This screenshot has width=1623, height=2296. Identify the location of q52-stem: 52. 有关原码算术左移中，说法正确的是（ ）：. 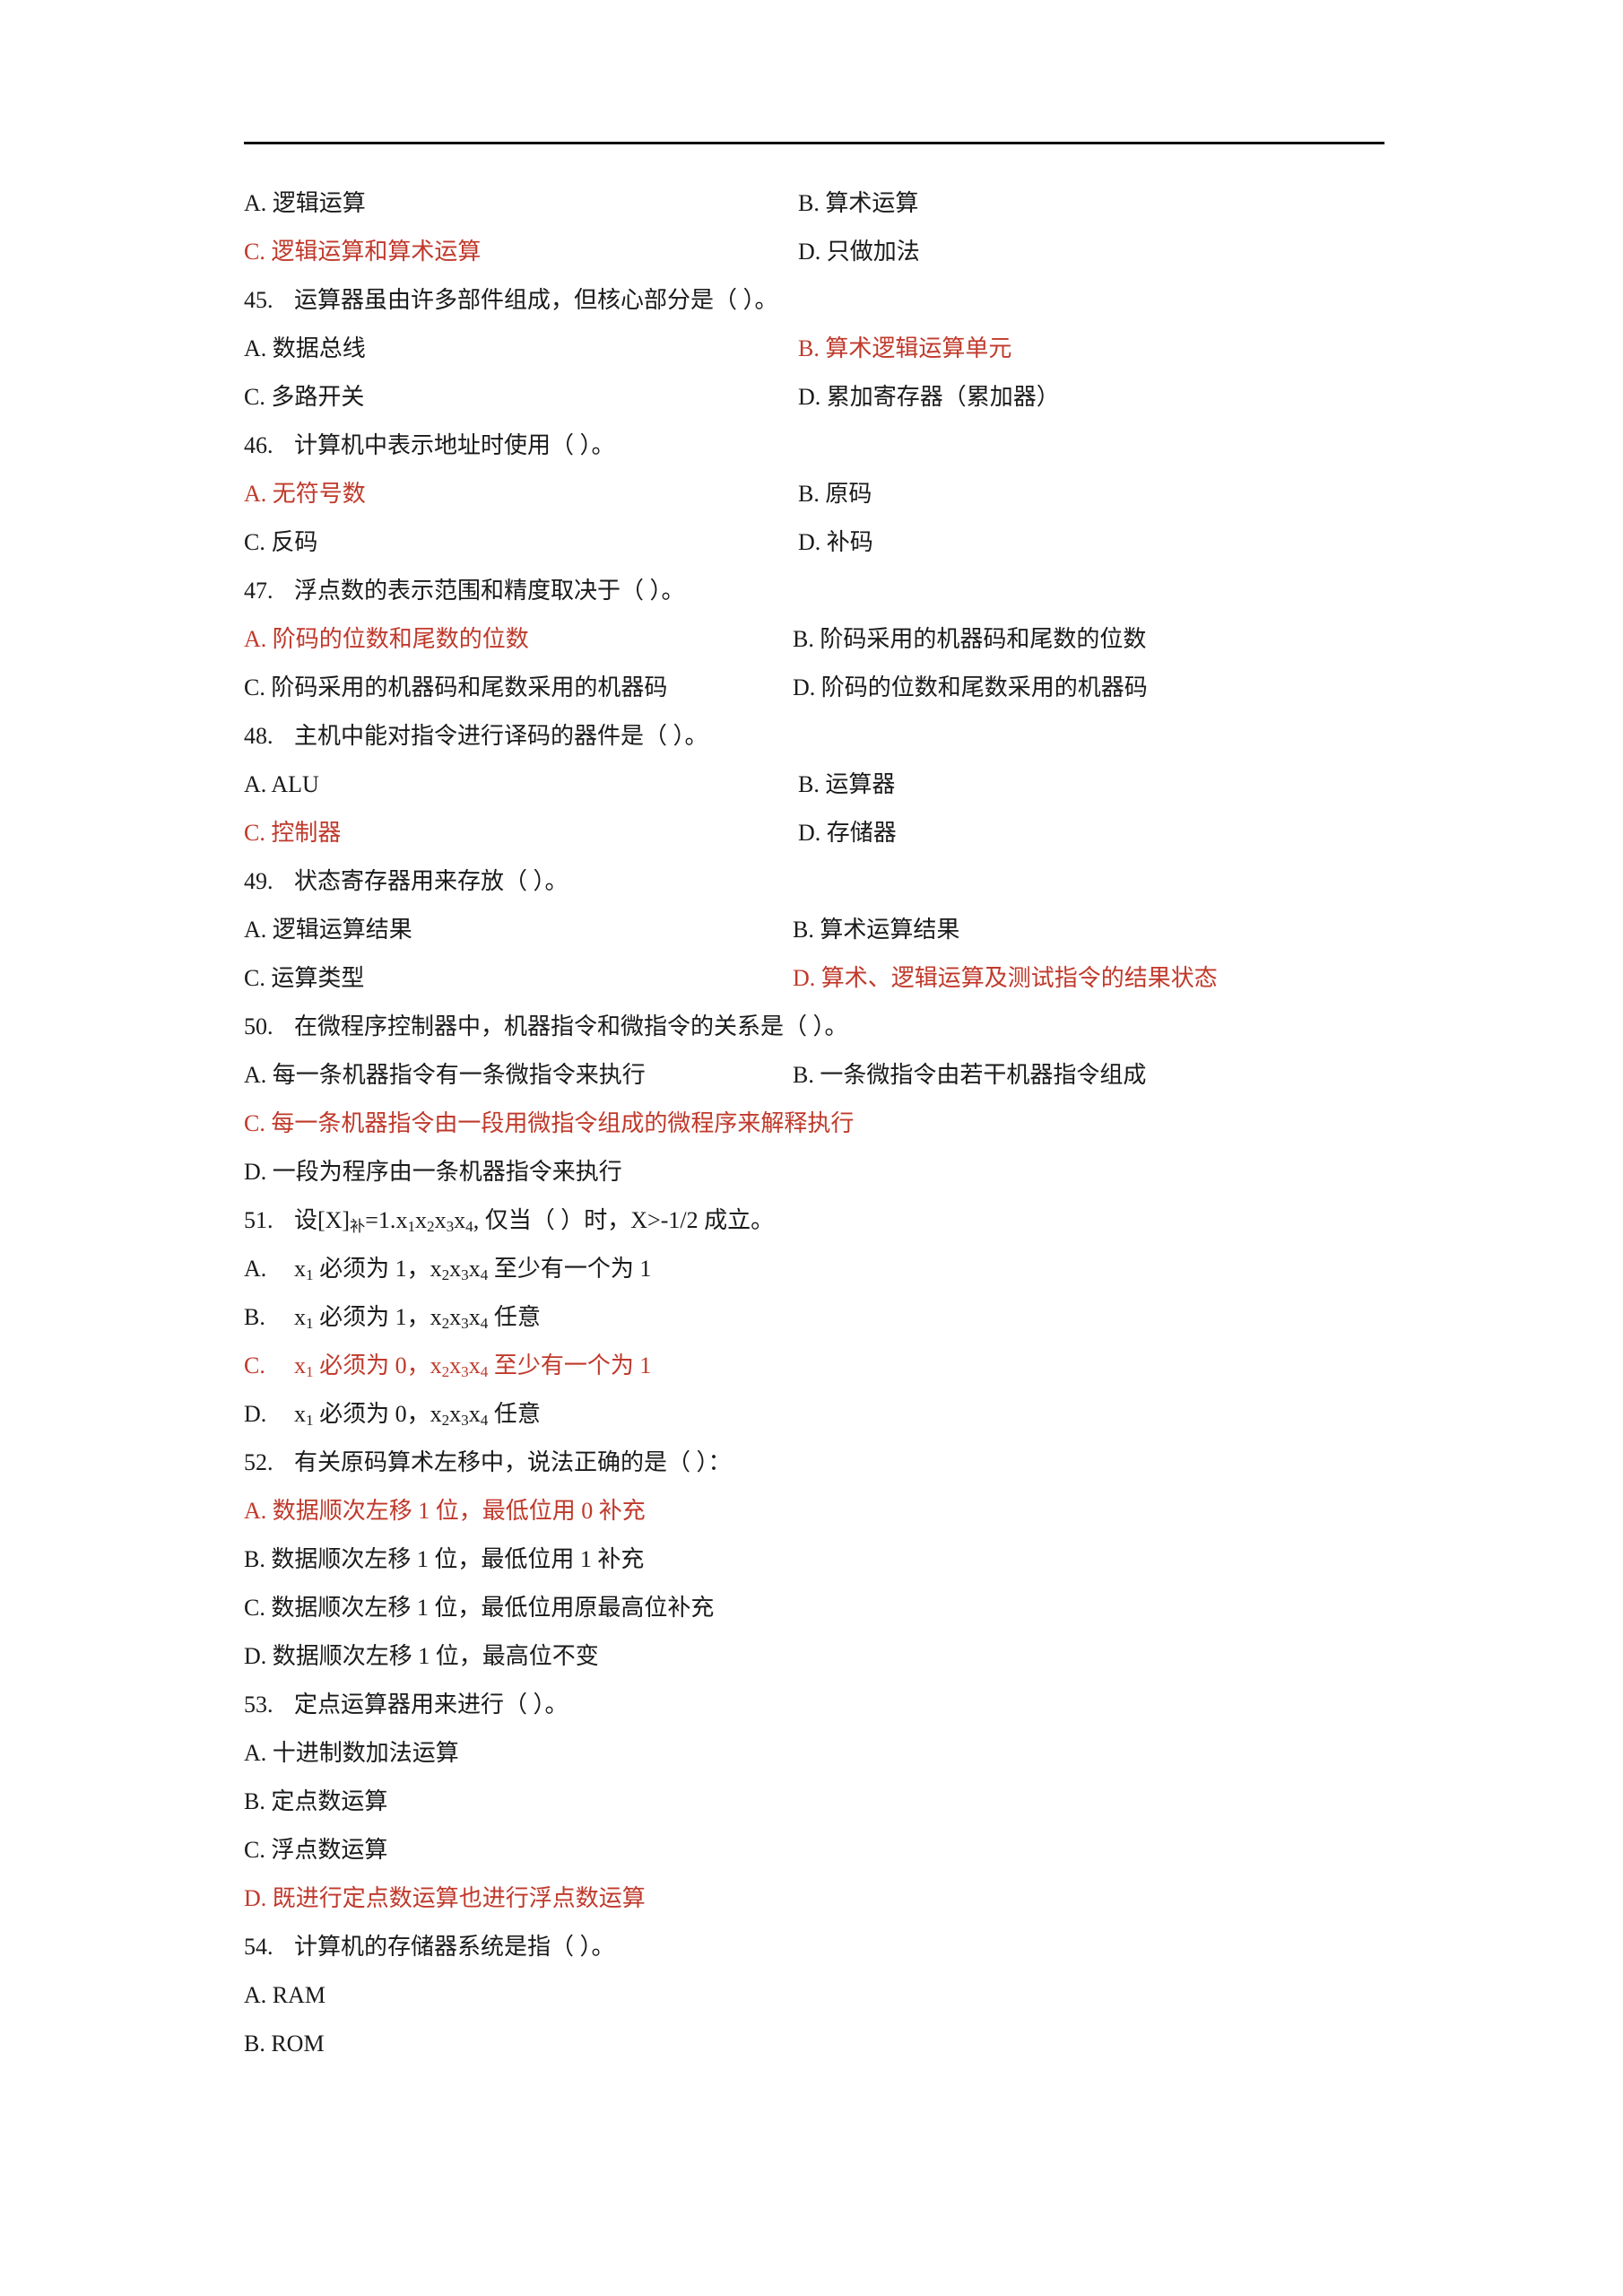
(488, 1463).